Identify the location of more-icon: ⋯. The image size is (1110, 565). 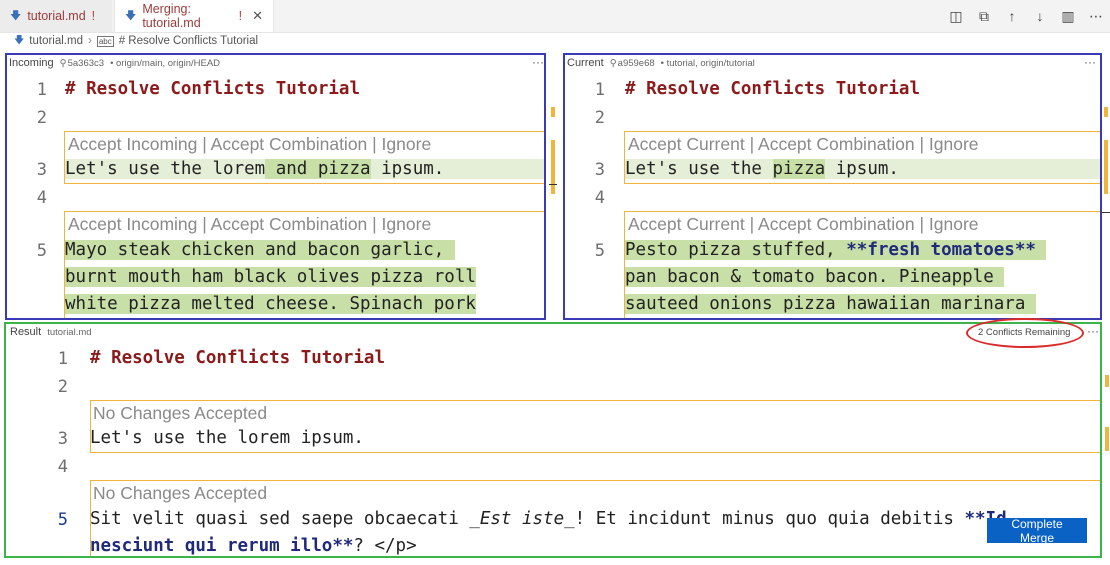
(1096, 16).